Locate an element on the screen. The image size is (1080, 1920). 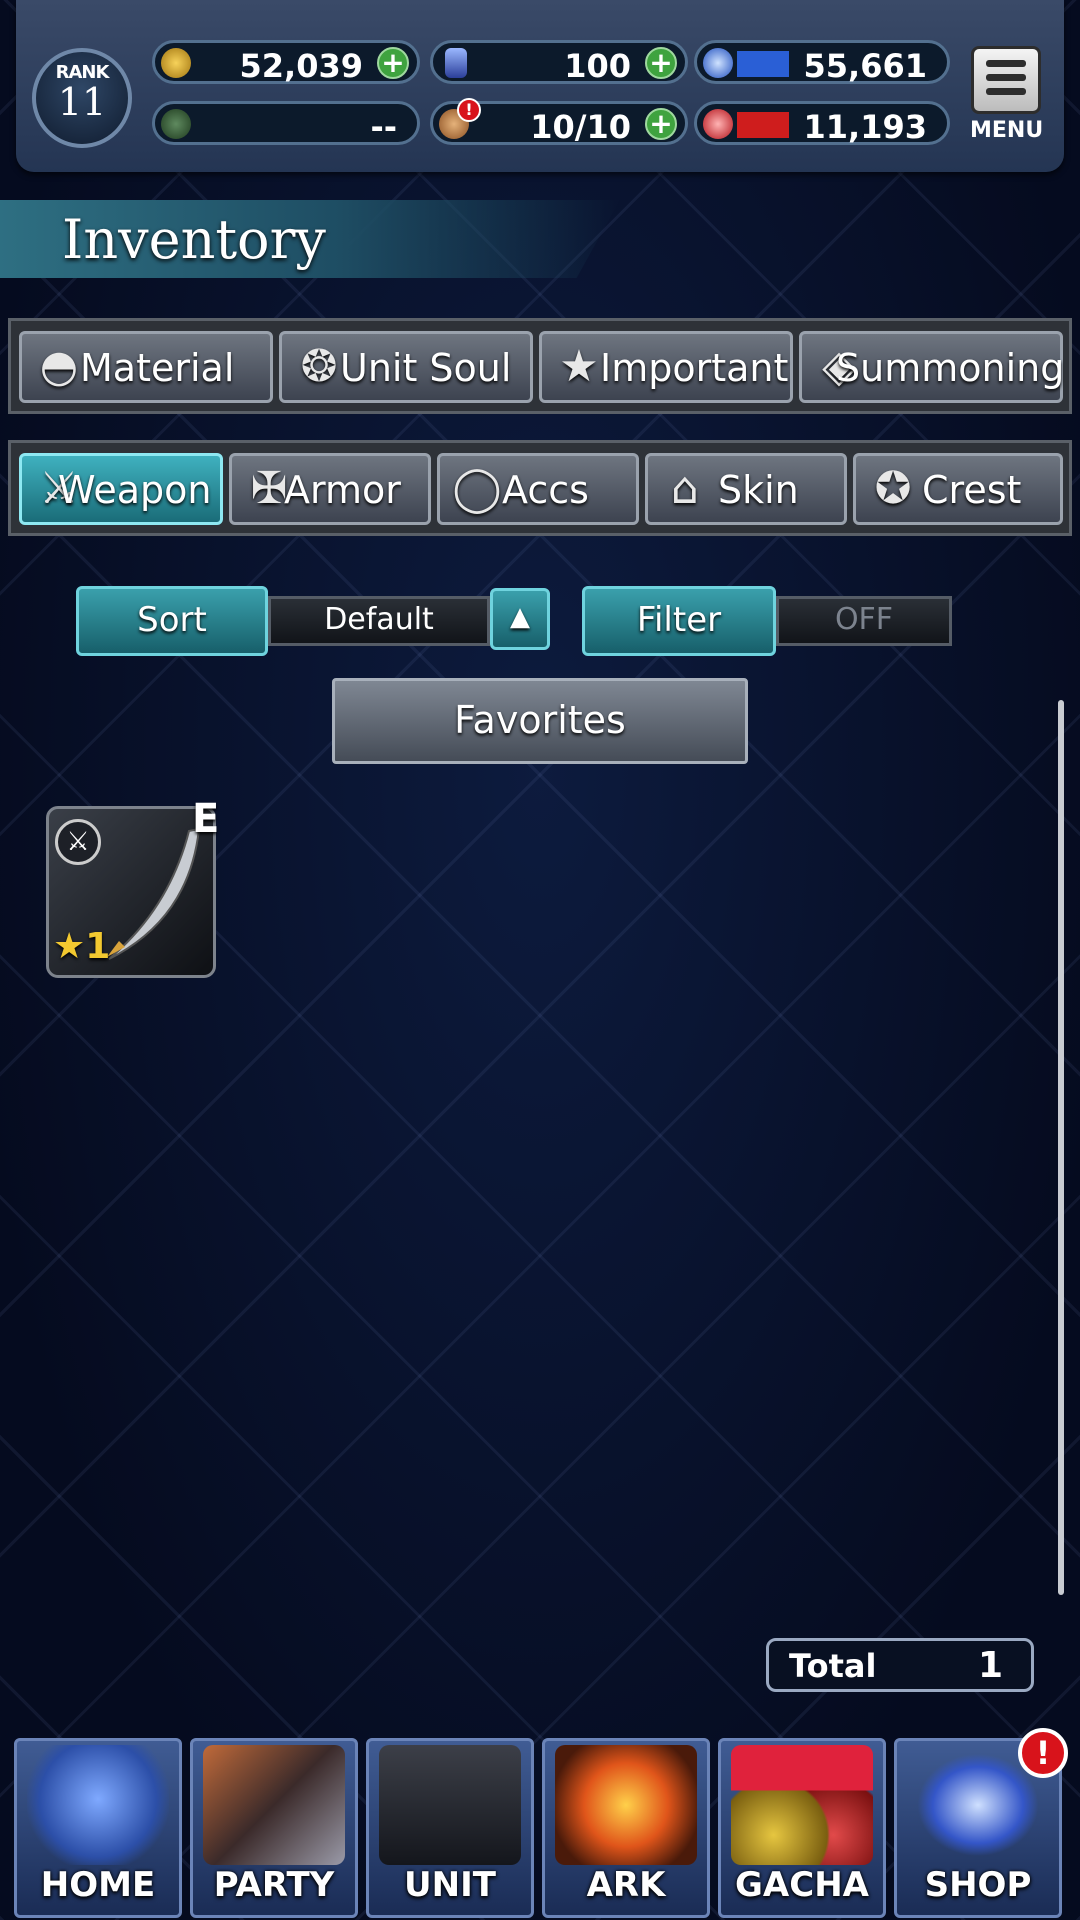
favorites-button: Favorites is located at coordinates (540, 721).